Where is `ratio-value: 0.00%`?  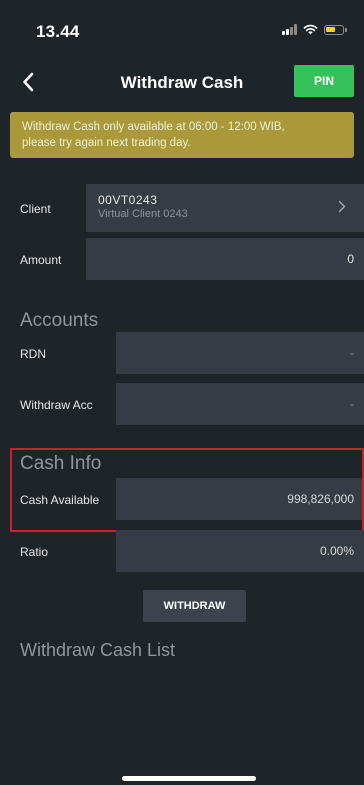 ratio-value: 0.00% is located at coordinates (336, 551).